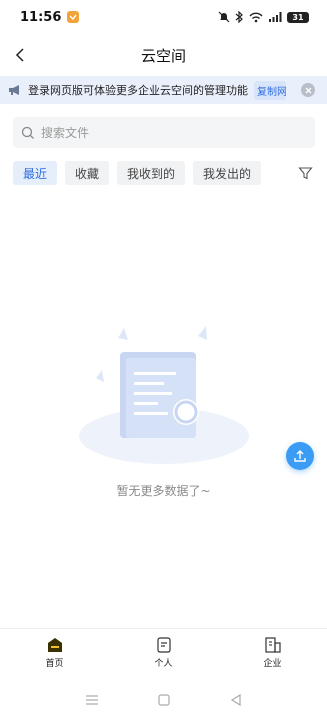 This screenshot has width=327, height=720. I want to click on menu-icon, so click(92, 700).